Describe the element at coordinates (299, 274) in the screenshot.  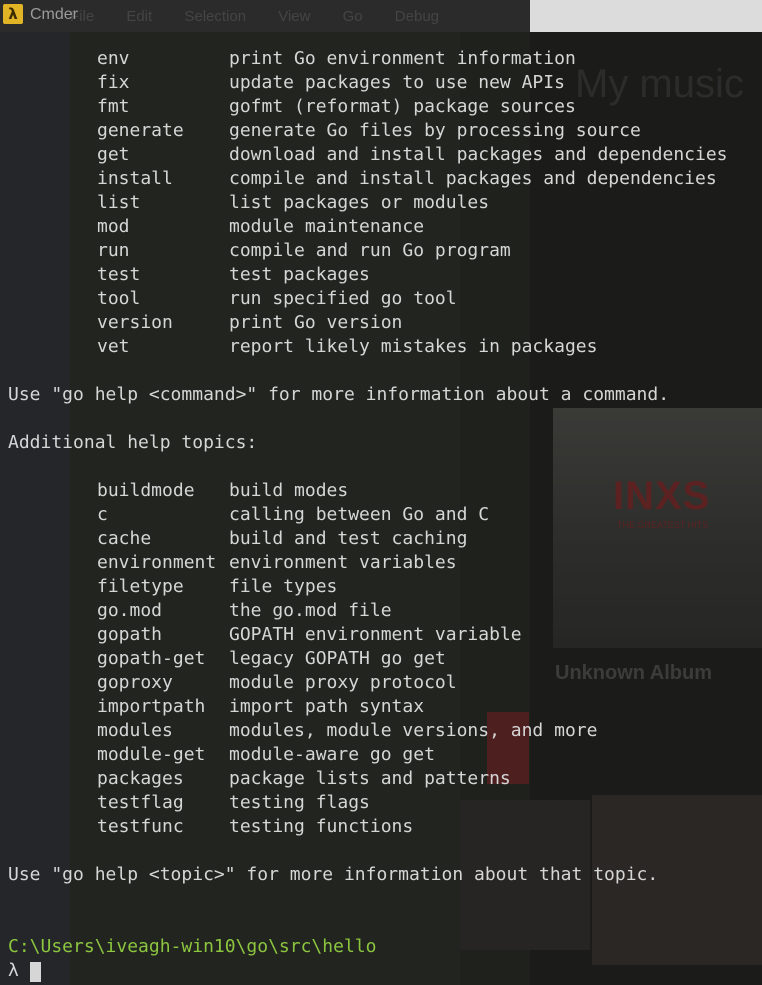
I see `command-description: test packages` at that location.